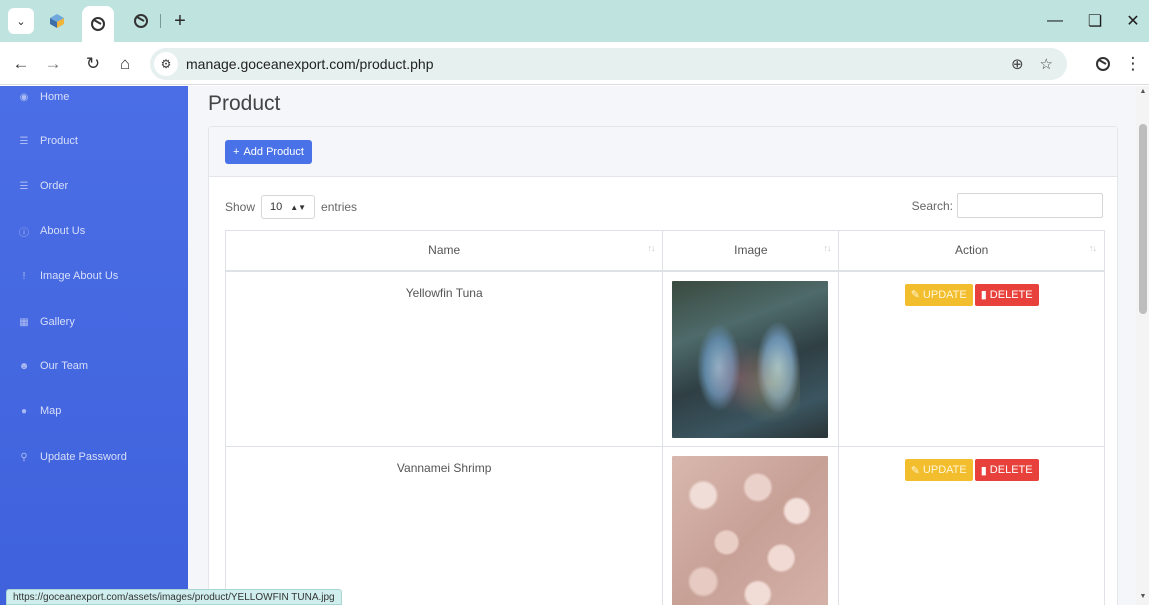 The width and height of the screenshot is (1149, 605). I want to click on dashboard-icon: ◉, so click(24, 97).